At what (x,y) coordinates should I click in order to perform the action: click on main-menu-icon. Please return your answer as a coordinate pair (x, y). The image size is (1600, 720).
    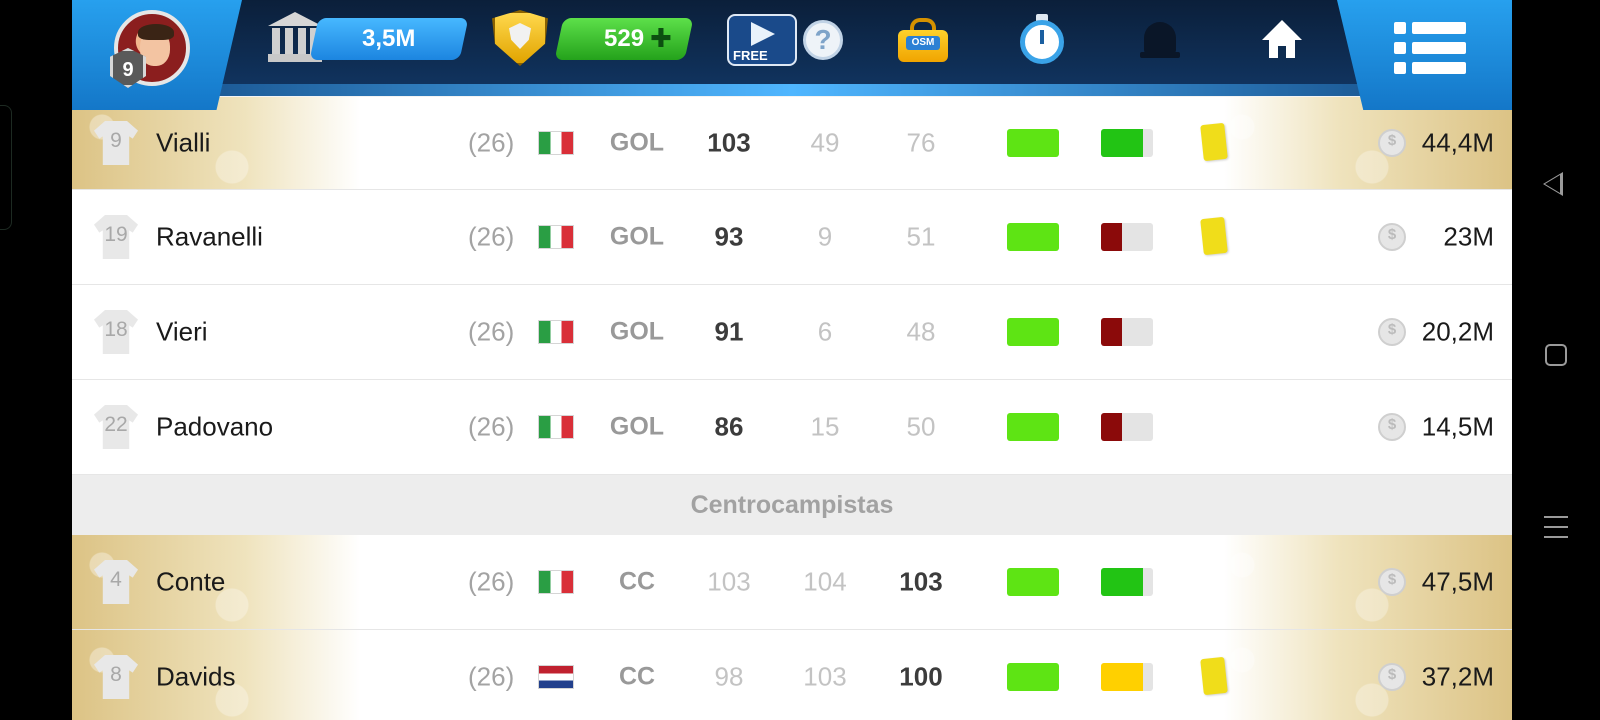
    Looking at the image, I should click on (1430, 50).